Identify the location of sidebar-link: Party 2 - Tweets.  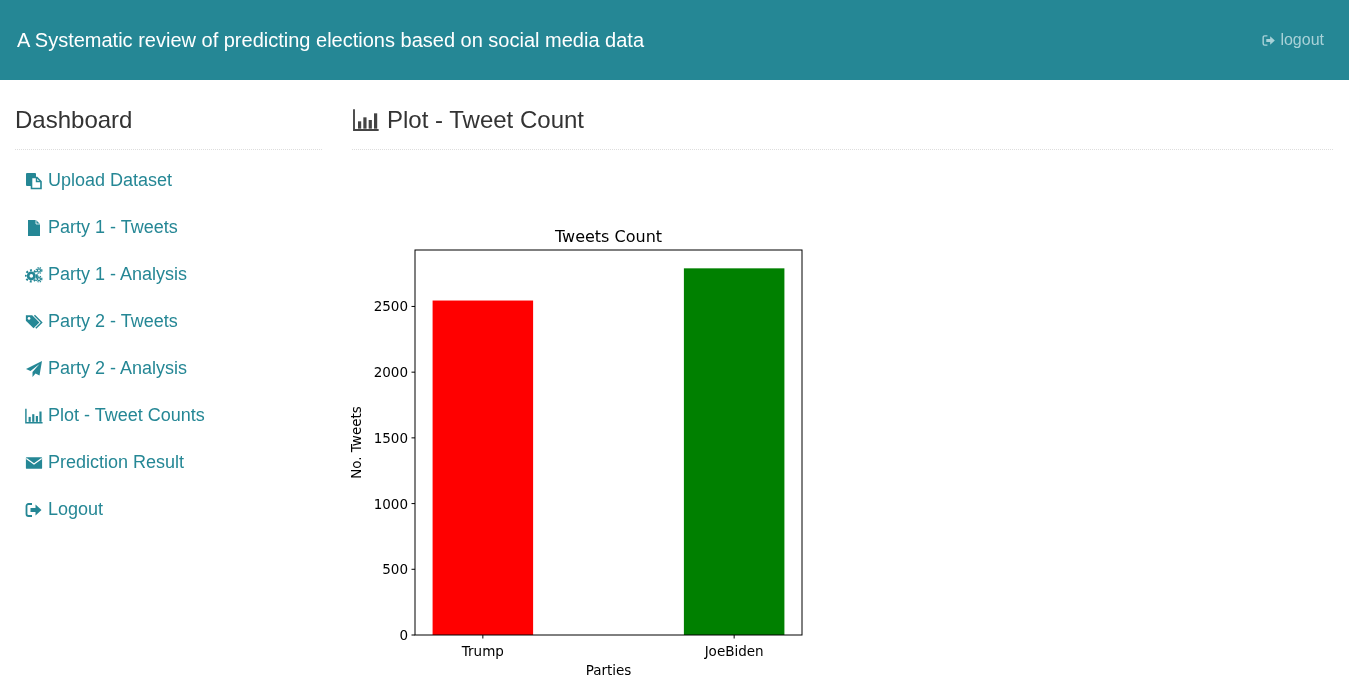
(168, 321).